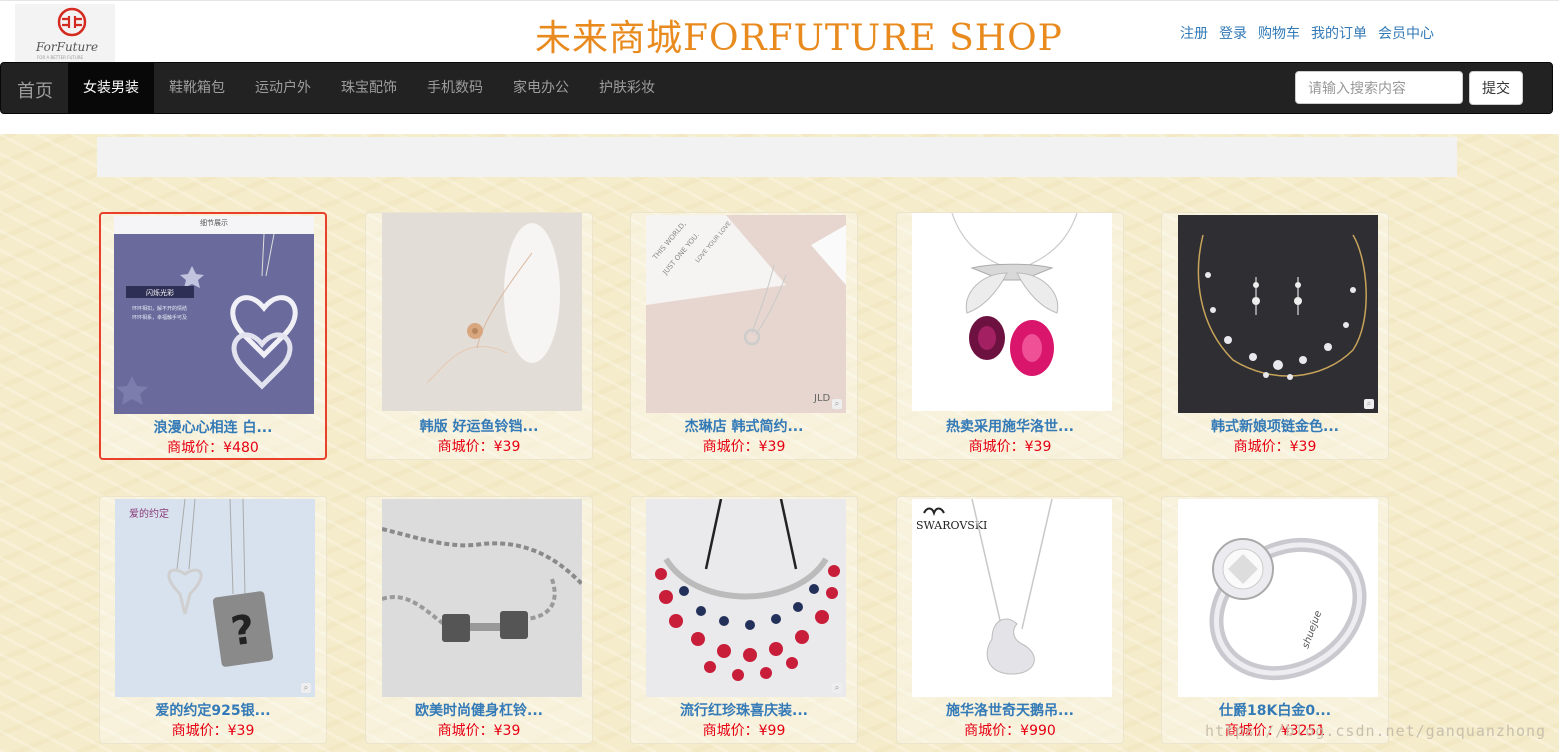  What do you see at coordinates (197, 88) in the screenshot?
I see `nav-item-shoes-bags: 鞋靴箱包` at bounding box center [197, 88].